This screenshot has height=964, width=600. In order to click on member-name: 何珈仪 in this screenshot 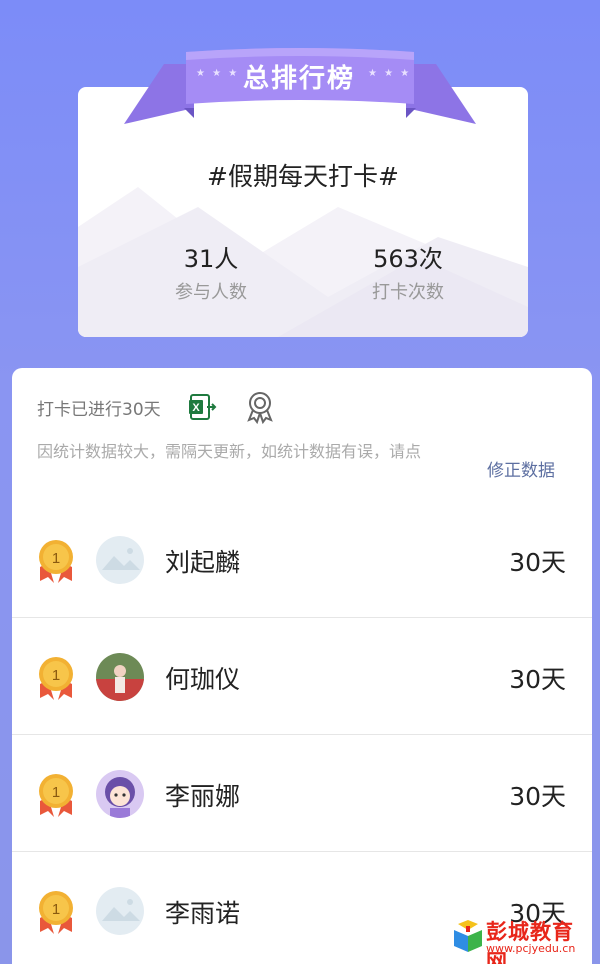, I will do `click(203, 679)`.